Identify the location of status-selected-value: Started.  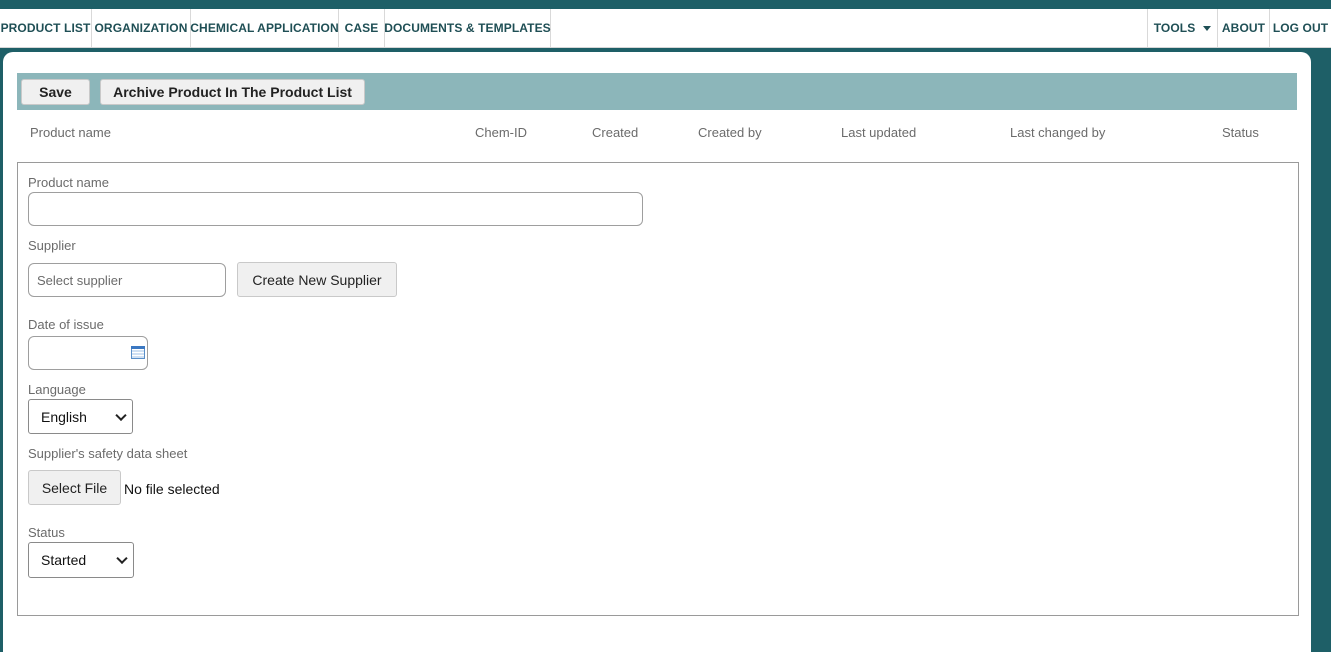
(64, 560).